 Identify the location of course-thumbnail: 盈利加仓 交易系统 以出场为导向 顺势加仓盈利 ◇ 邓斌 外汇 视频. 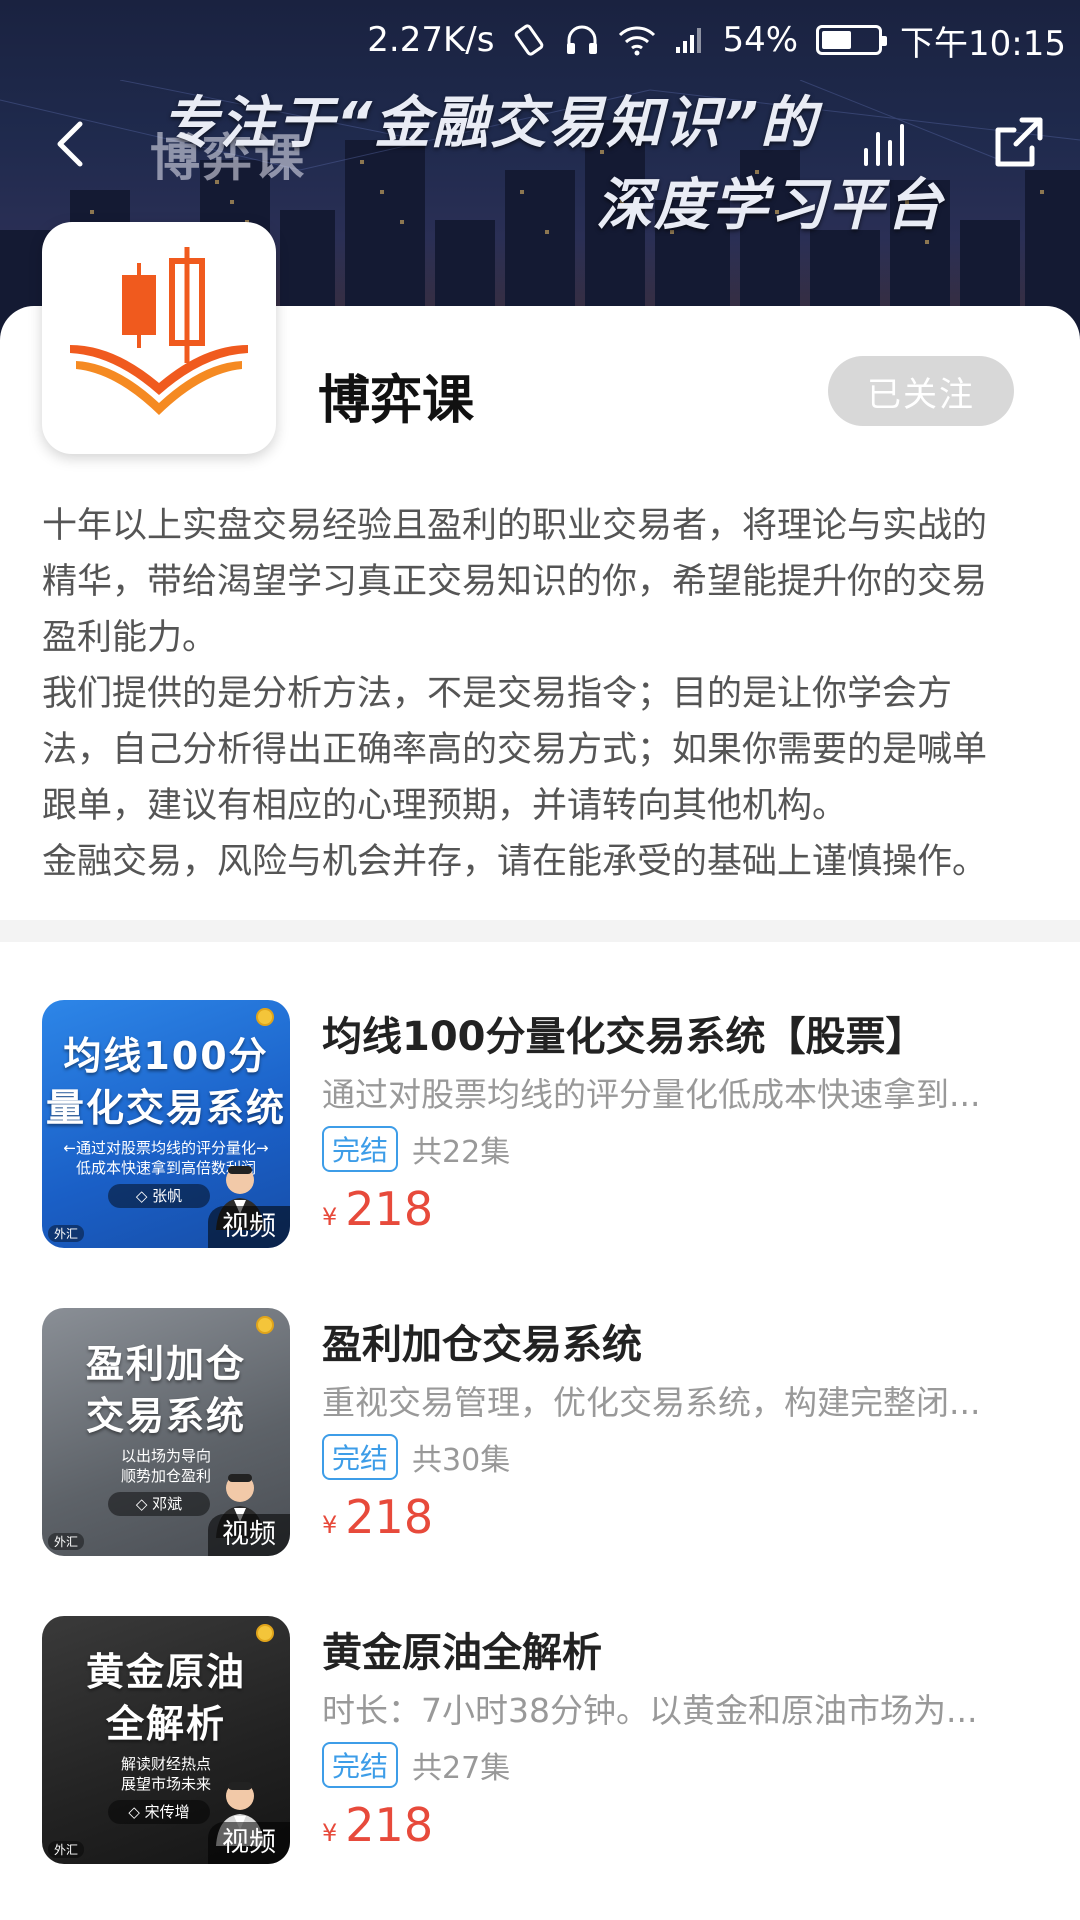
(166, 1432).